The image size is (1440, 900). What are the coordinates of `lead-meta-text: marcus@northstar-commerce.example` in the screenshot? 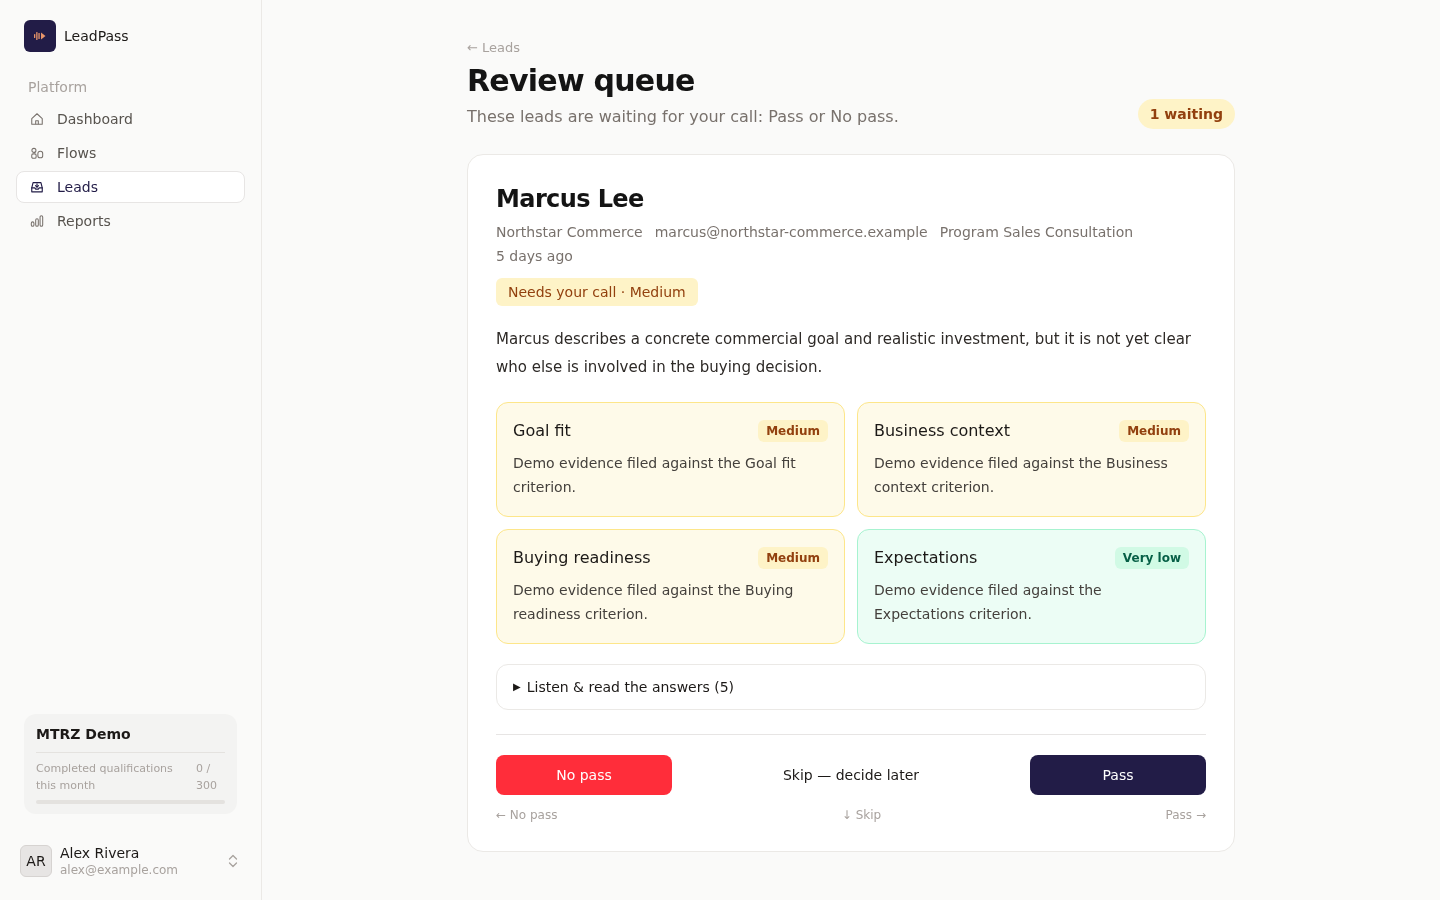 It's located at (791, 232).